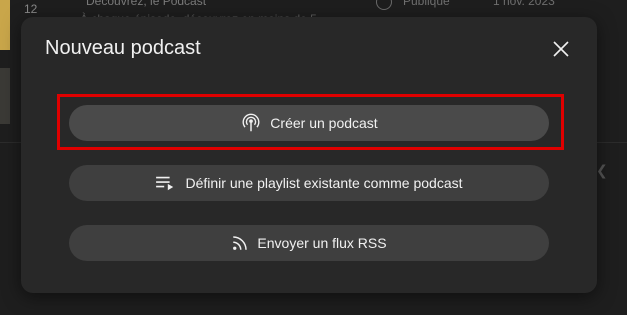  Describe the element at coordinates (166, 183) in the screenshot. I see `playlist-play-icon` at that location.